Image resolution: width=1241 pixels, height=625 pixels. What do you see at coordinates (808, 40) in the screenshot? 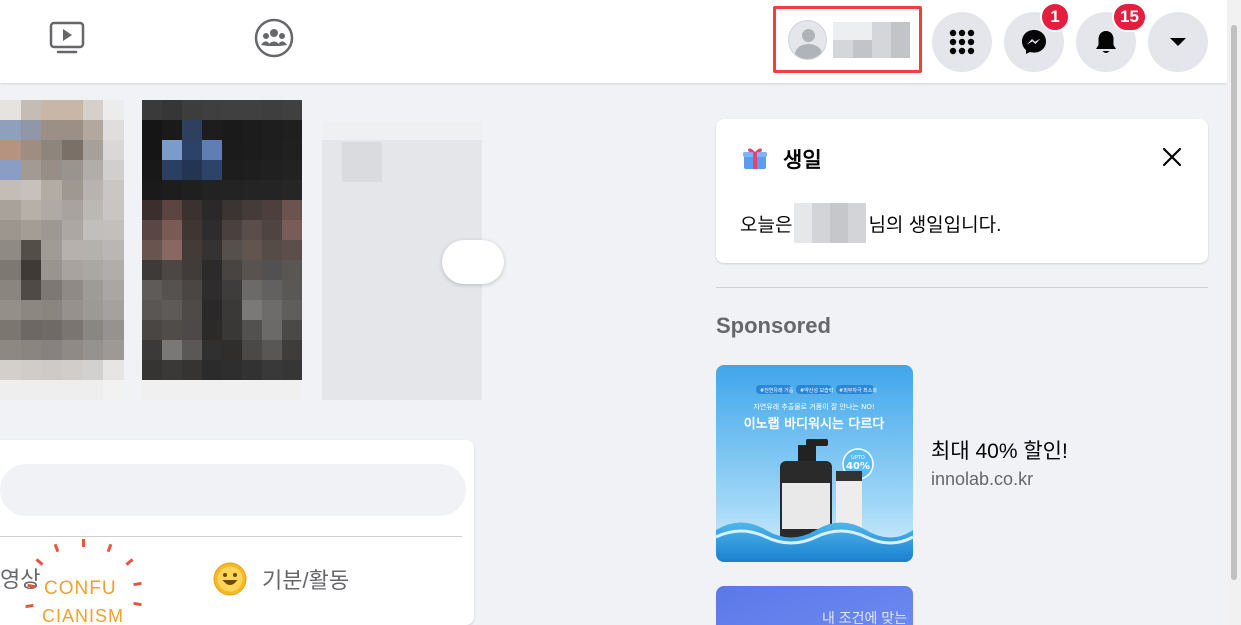
I see `avatar` at bounding box center [808, 40].